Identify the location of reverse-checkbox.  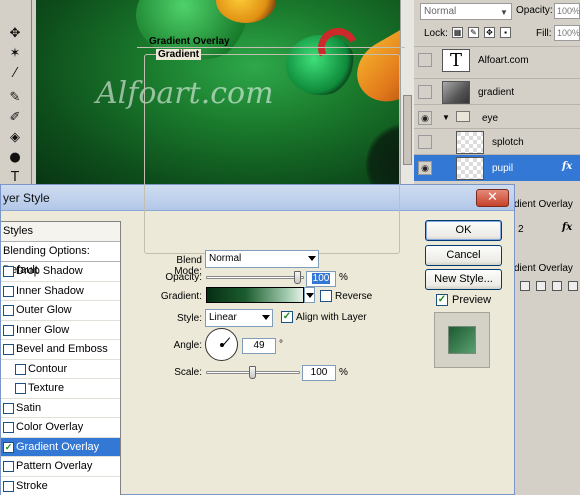
(326, 296).